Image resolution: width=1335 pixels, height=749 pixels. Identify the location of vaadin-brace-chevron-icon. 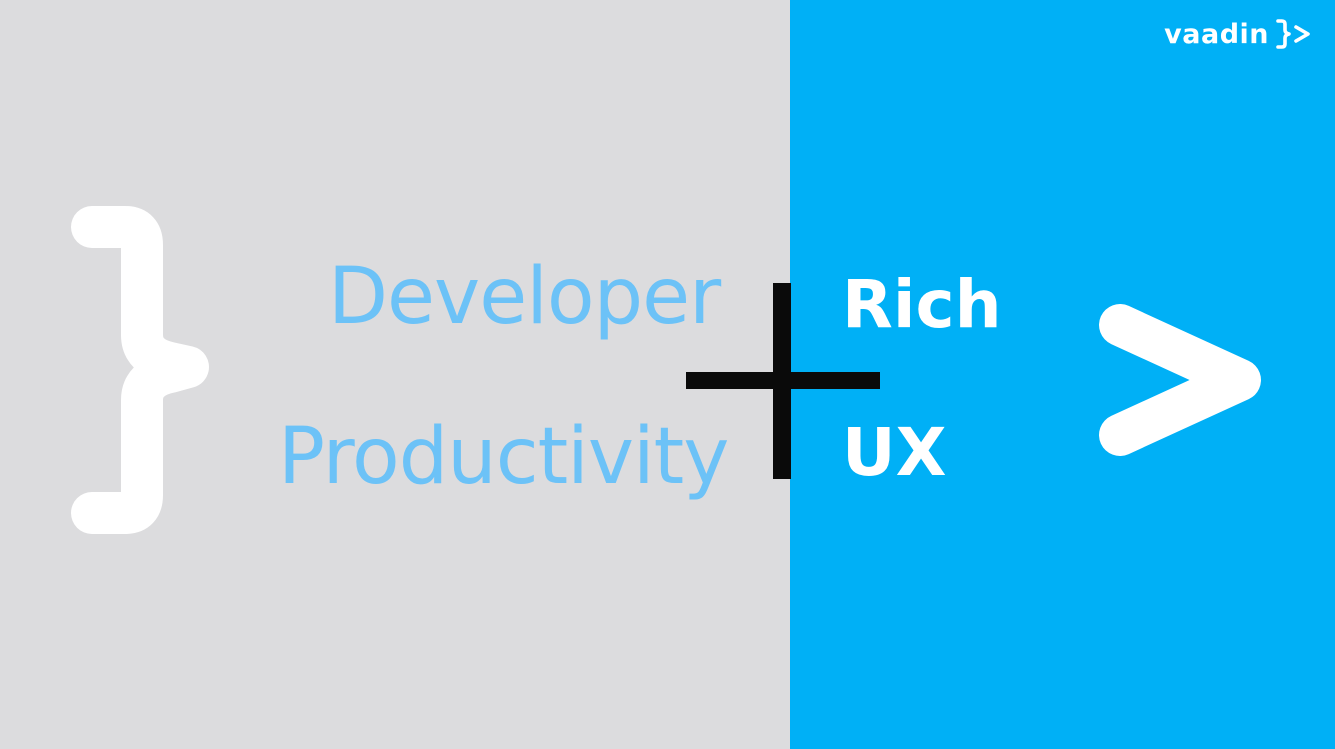
(1293, 34).